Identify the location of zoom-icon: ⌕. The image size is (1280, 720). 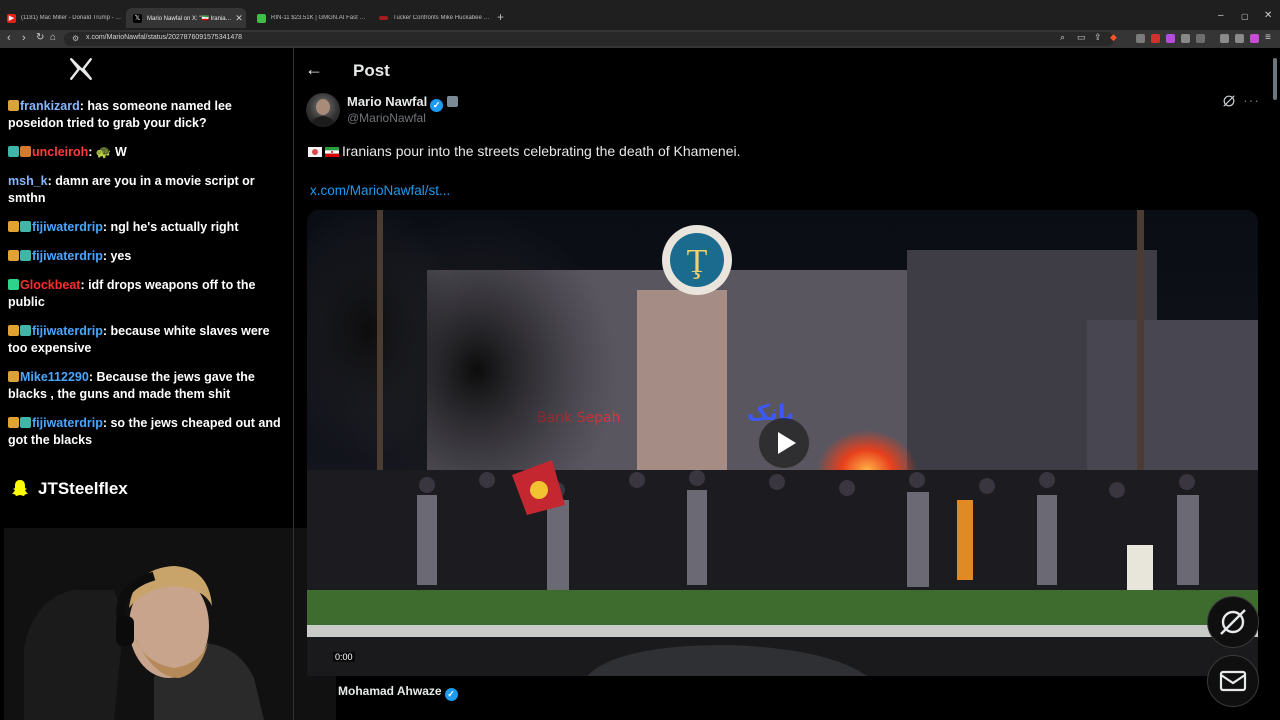
(1062, 37).